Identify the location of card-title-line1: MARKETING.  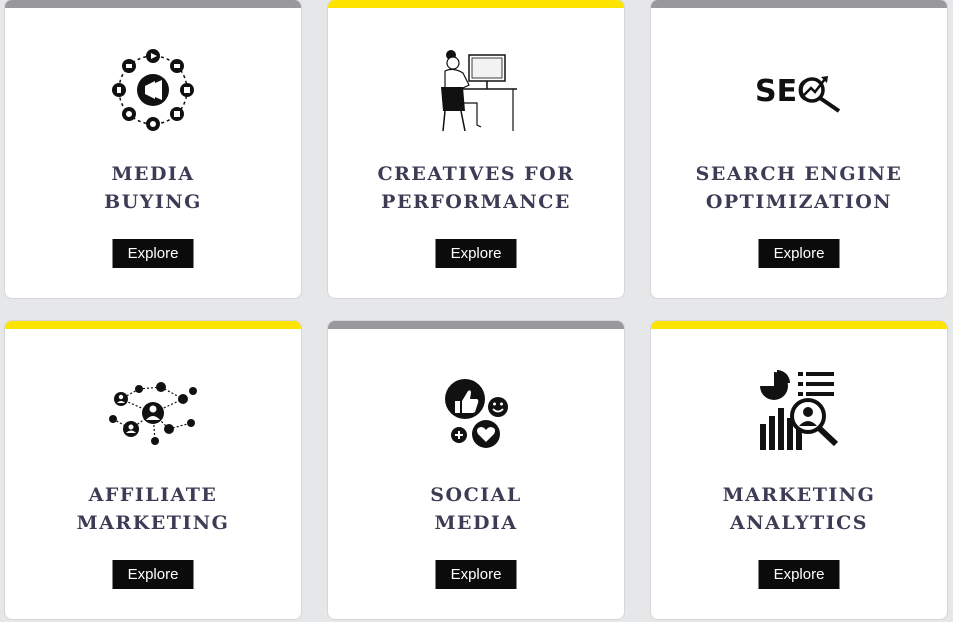
(799, 495).